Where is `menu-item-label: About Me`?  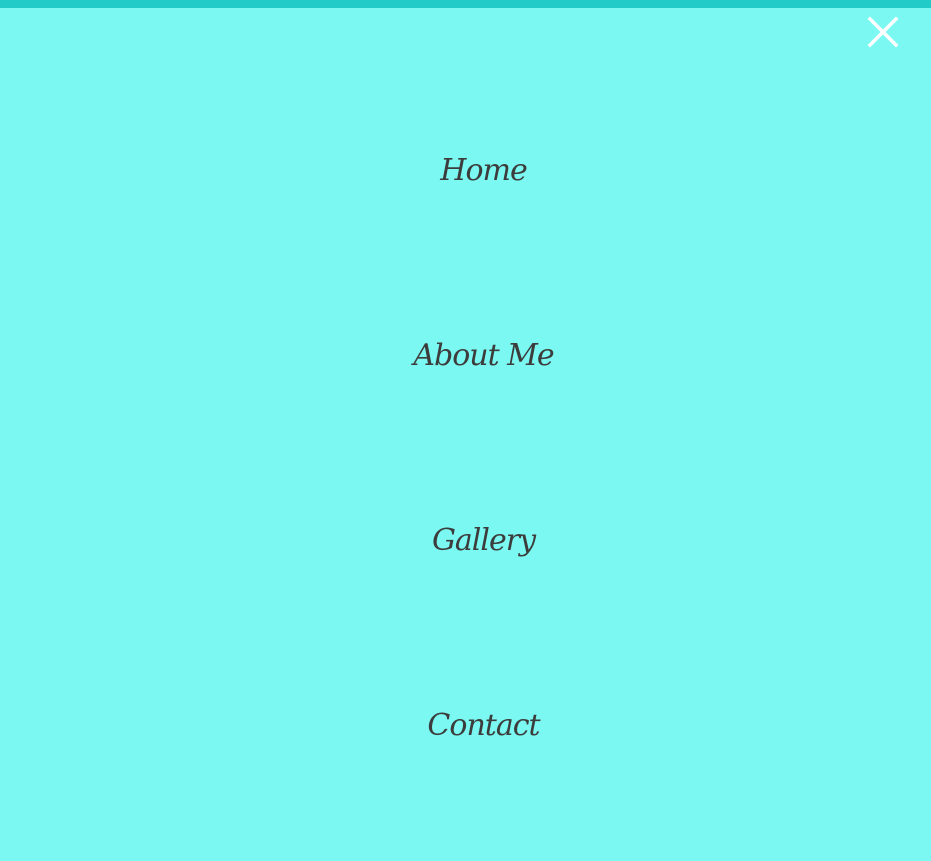
menu-item-label: About Me is located at coordinates (483, 355).